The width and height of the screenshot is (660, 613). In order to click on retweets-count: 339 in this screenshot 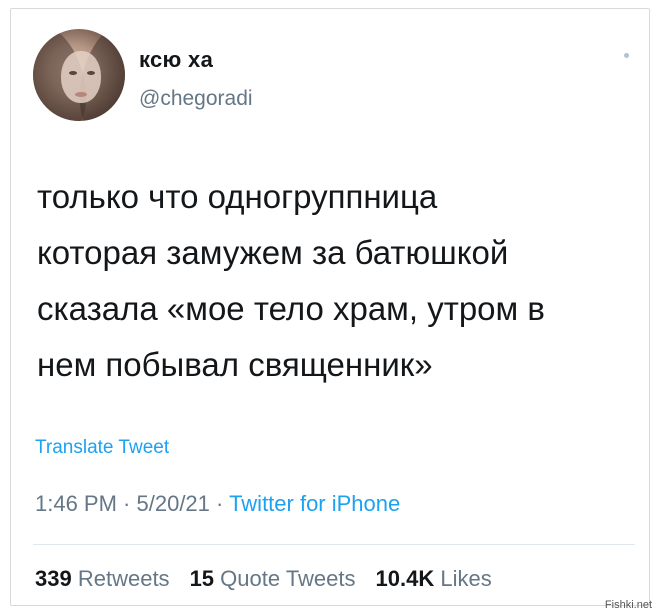, I will do `click(53, 578)`.